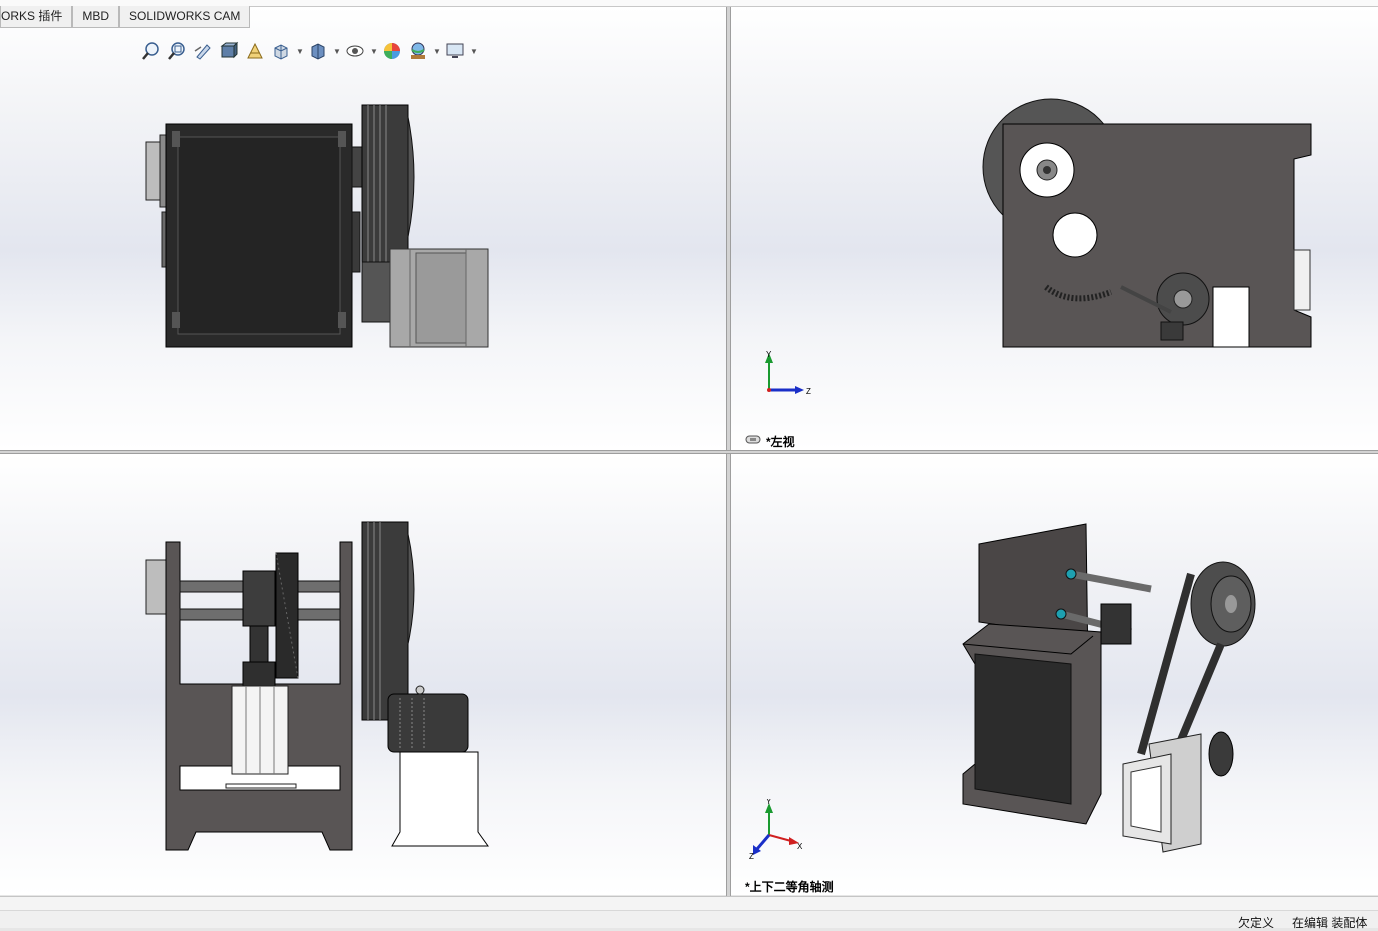 The width and height of the screenshot is (1378, 931). I want to click on link-views-icon, so click(753, 439).